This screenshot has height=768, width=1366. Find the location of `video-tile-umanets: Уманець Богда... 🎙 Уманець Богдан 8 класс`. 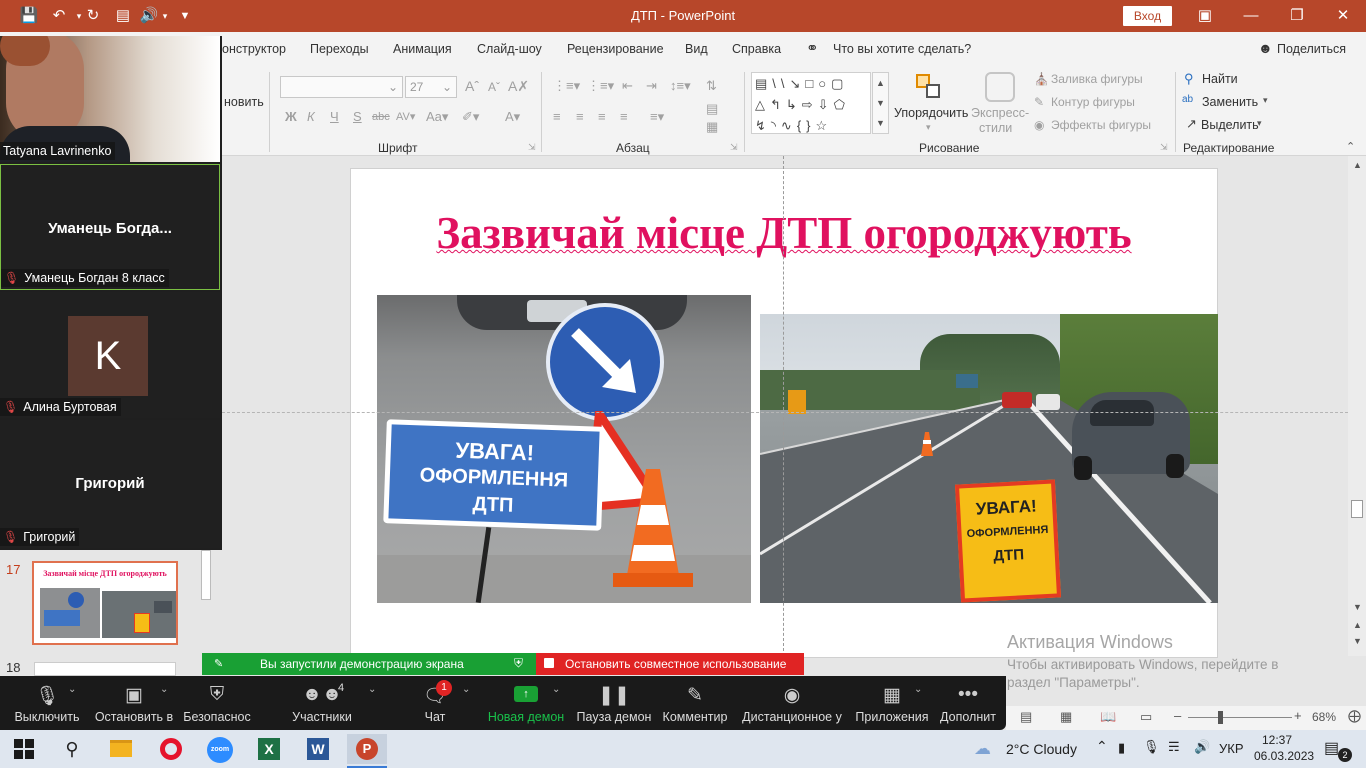

video-tile-umanets: Уманець Богда... 🎙 Уманець Богдан 8 класс is located at coordinates (110, 227).